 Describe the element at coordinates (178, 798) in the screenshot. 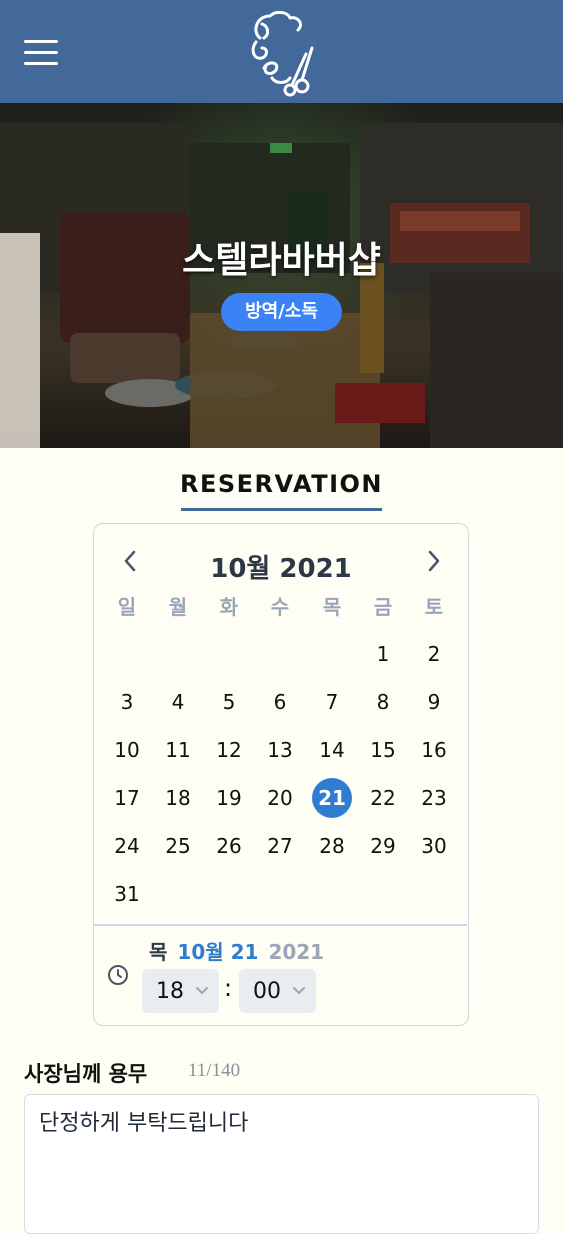

I see `calendar-day: 18` at that location.